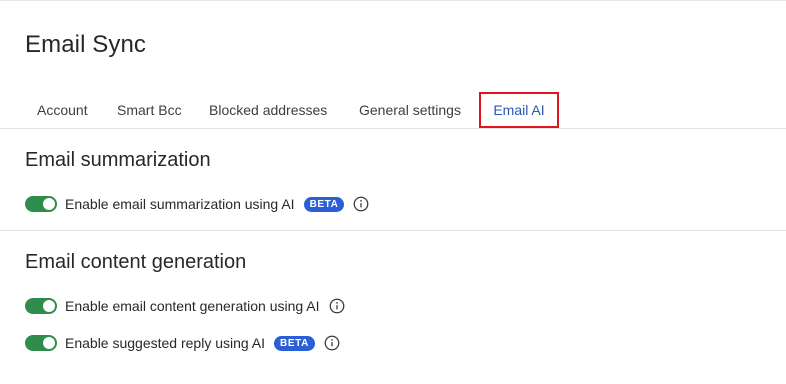  What do you see at coordinates (86, 44) in the screenshot?
I see `page-title: Email Sync` at bounding box center [86, 44].